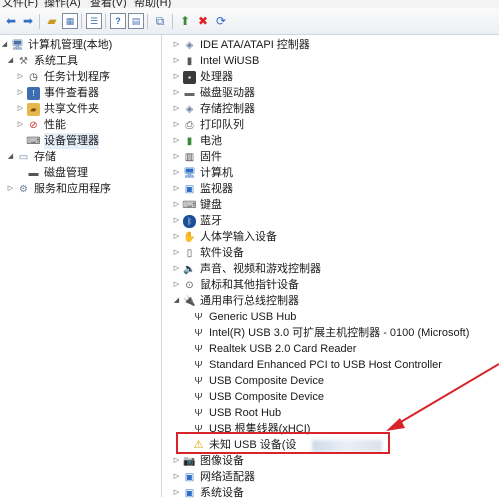 The image size is (499, 501). I want to click on usb-device-card-reader: Ψ Realtek USB 2.0 Card Reader, so click(273, 349).